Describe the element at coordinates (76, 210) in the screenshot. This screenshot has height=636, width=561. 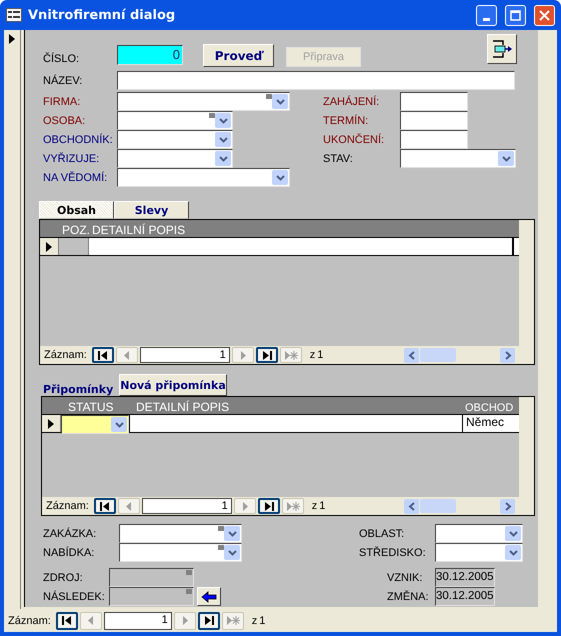
I see `tab: Obsah` at that location.